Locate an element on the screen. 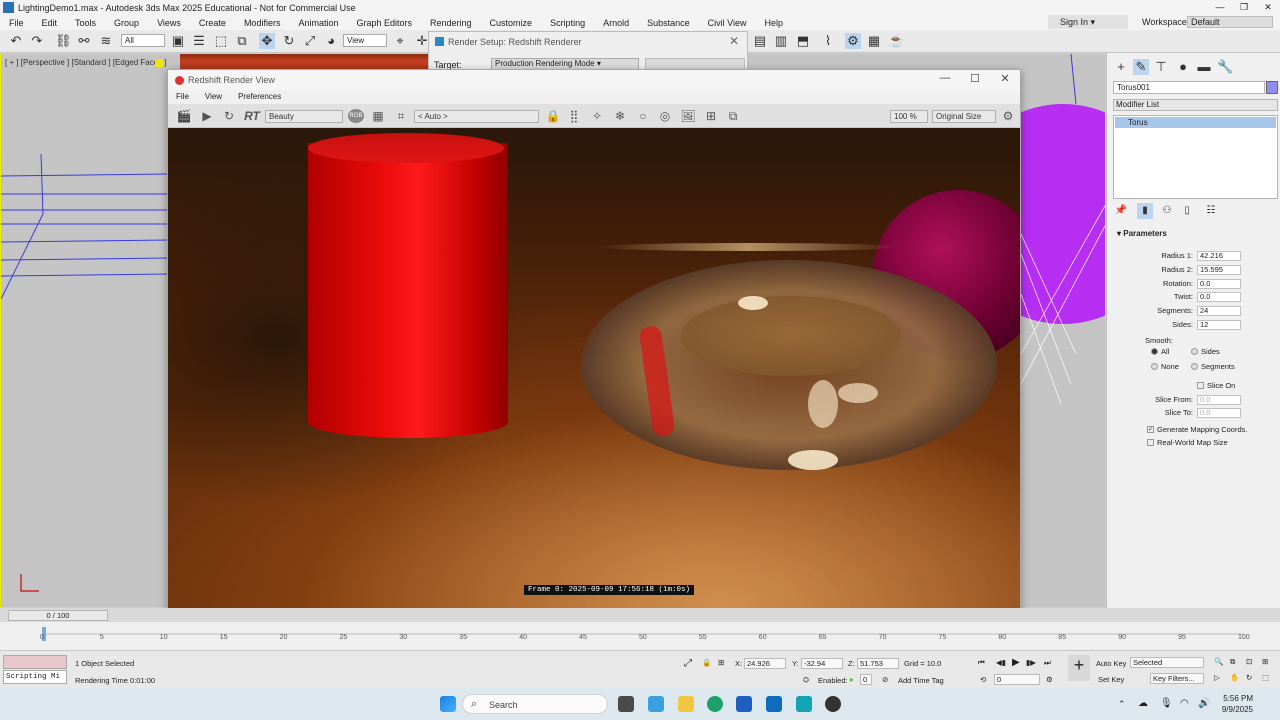 The width and height of the screenshot is (1280, 720). slice-on-checkbox is located at coordinates (1200, 385).